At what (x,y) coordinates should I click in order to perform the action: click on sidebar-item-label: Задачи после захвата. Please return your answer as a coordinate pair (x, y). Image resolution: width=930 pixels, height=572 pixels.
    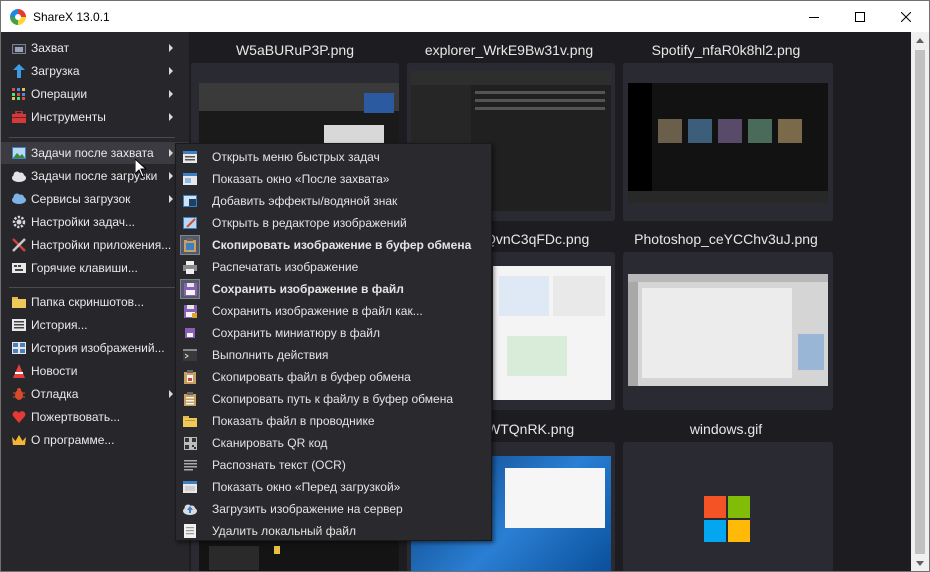
    Looking at the image, I should click on (92, 153).